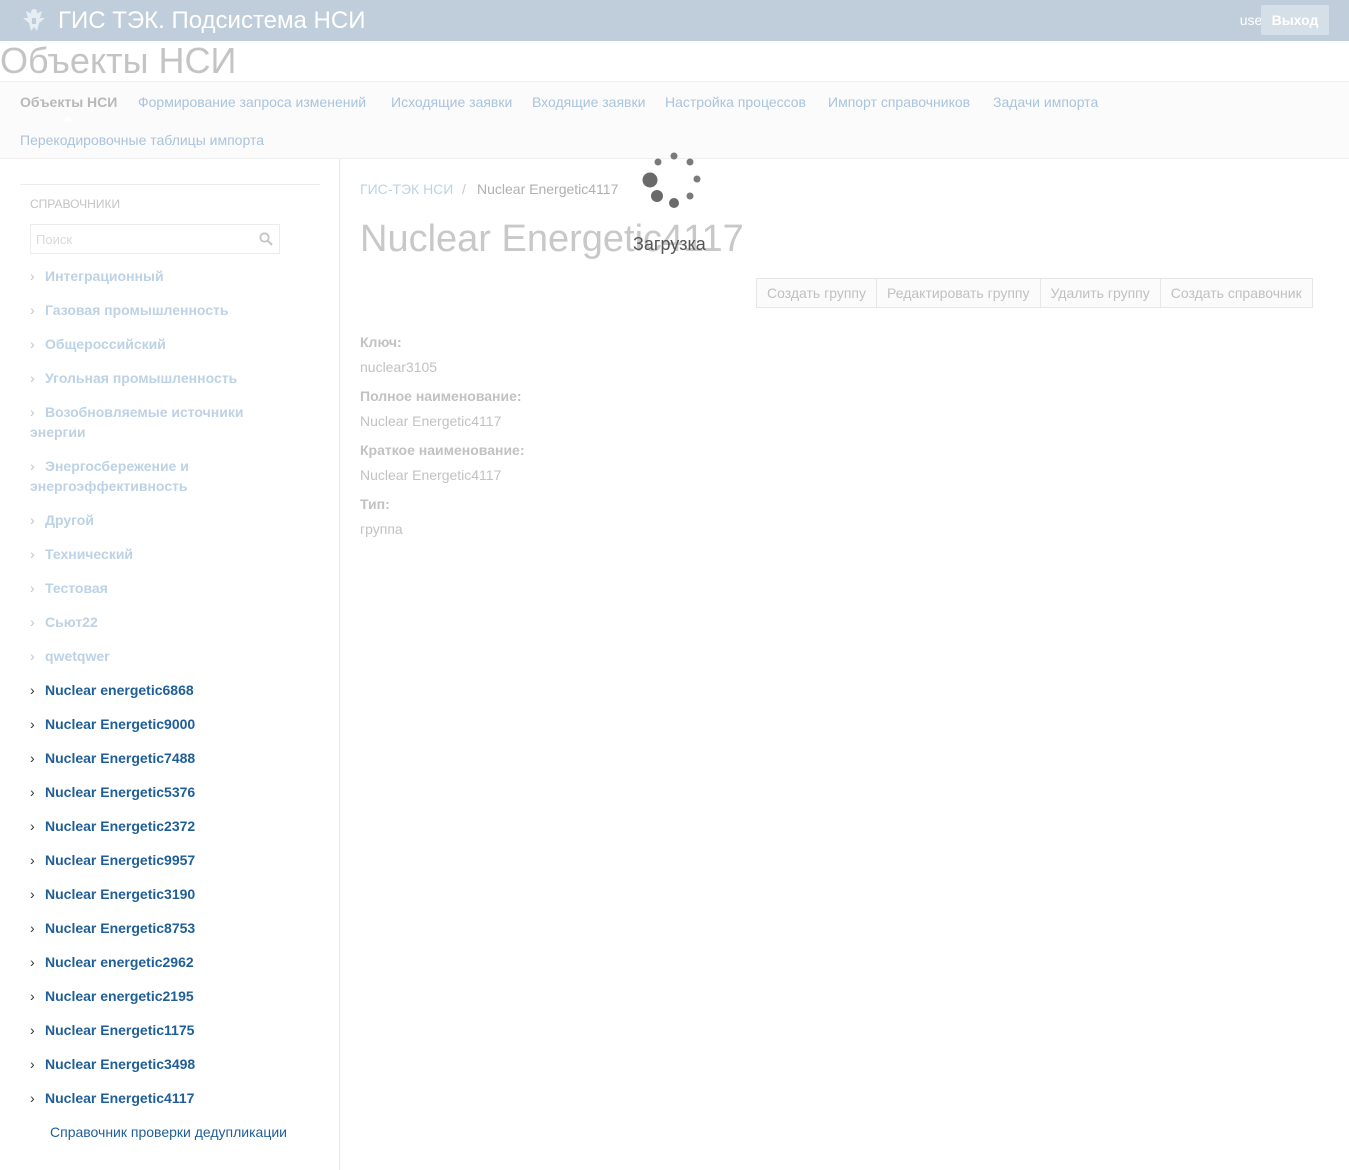 Image resolution: width=1349 pixels, height=1170 pixels. I want to click on divider, so click(170, 184).